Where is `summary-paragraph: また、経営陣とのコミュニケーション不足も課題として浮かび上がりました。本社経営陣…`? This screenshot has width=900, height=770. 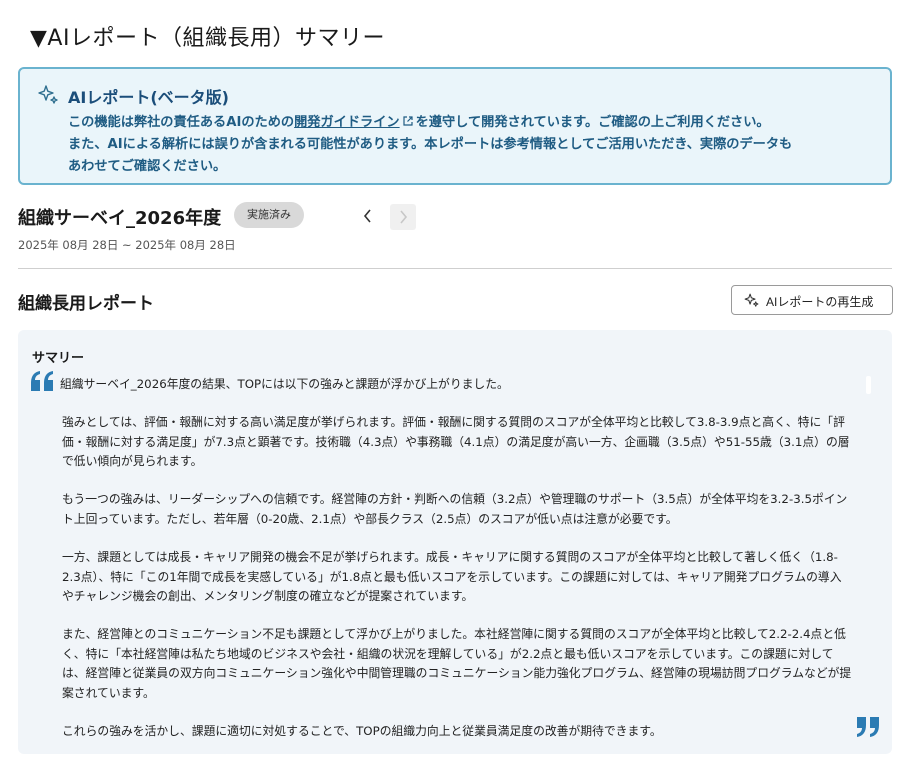
summary-paragraph: また、経営陣とのコミュニケーション不足も課題として浮かび上がりました。本社経営陣… is located at coordinates (457, 663).